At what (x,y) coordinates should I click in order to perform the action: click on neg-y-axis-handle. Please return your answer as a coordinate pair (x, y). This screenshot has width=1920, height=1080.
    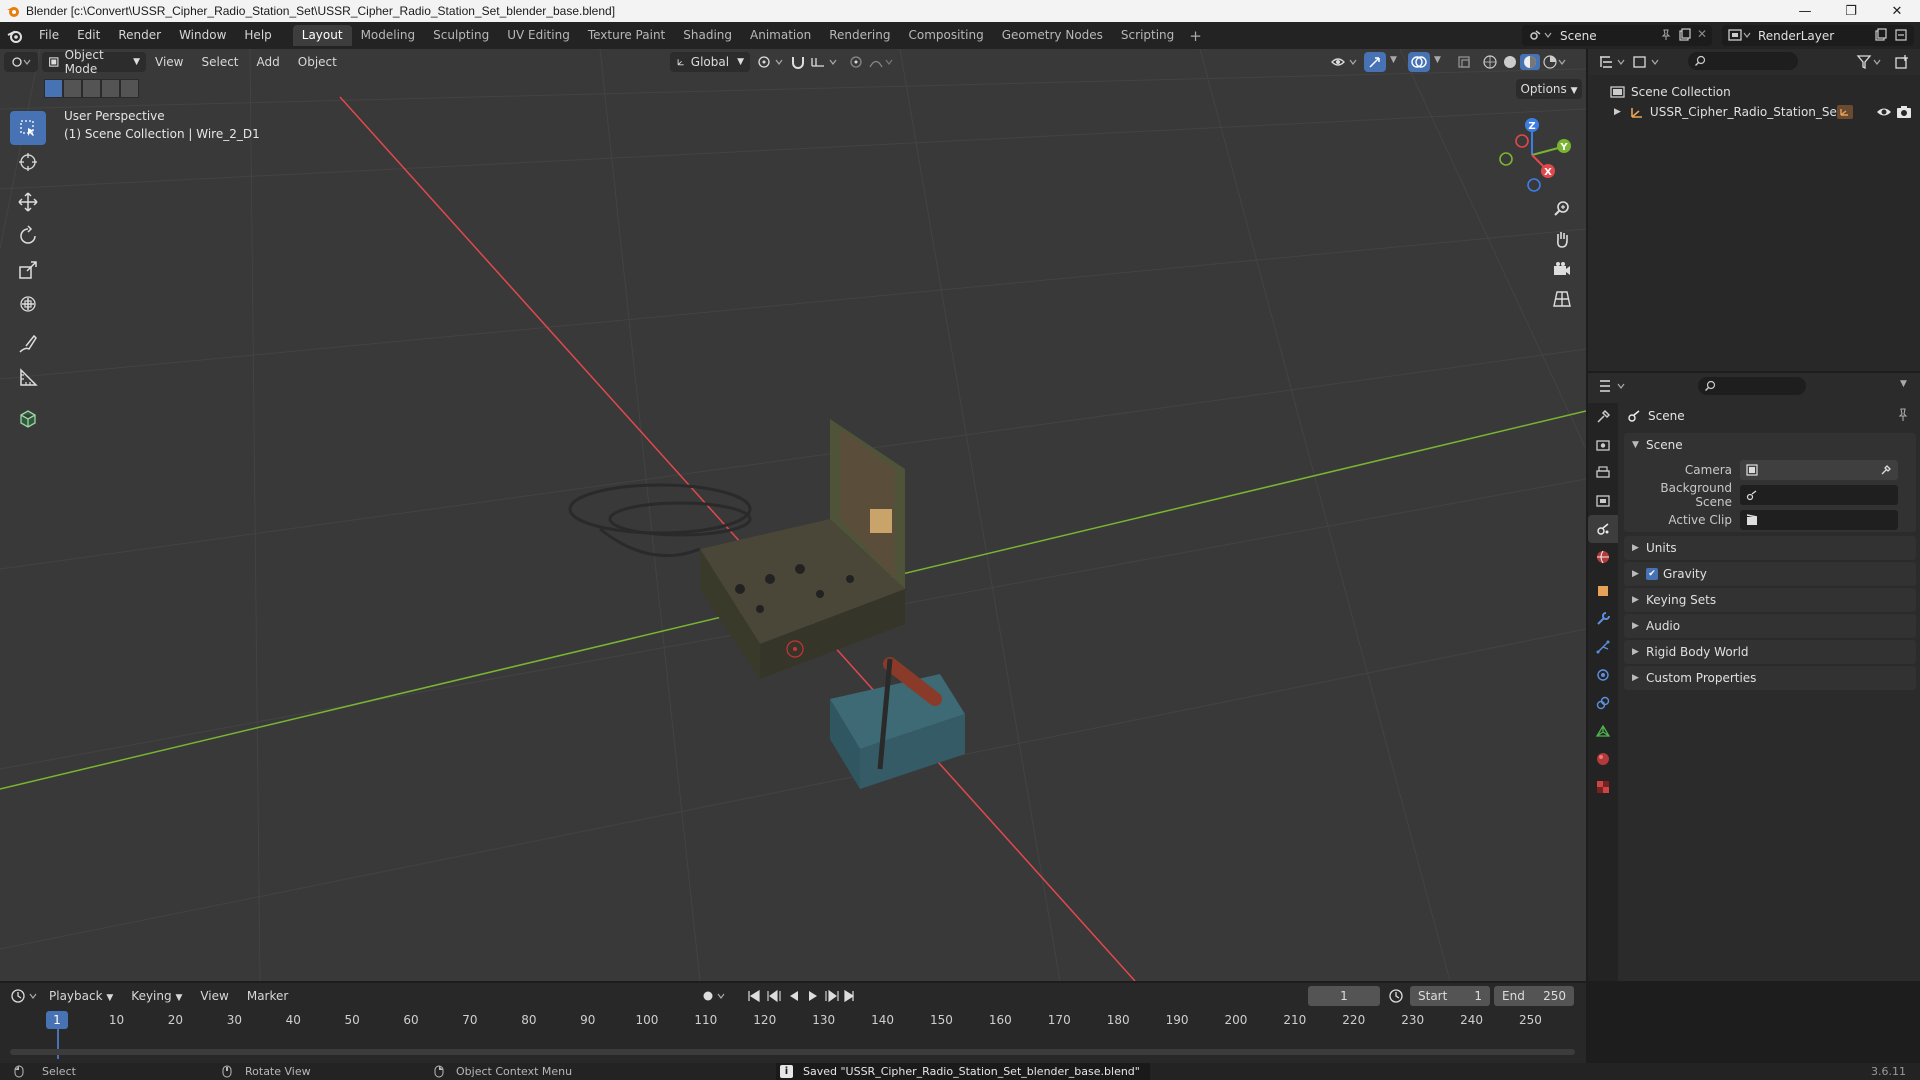
    Looking at the image, I should click on (1506, 159).